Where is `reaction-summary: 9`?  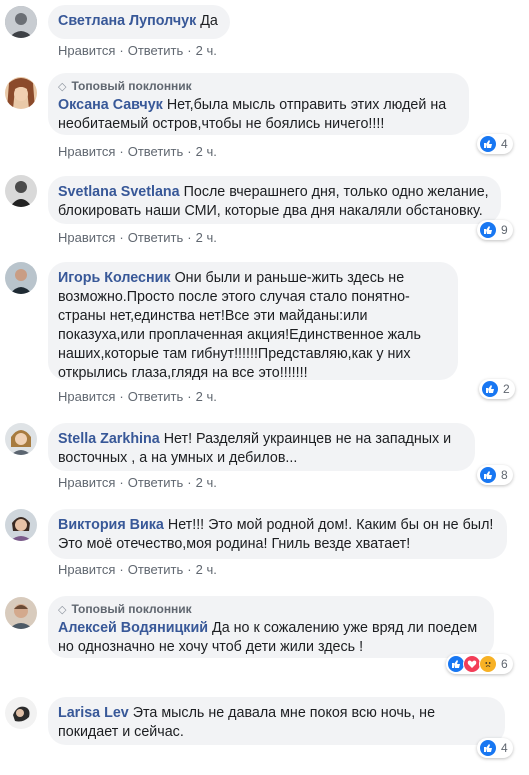 reaction-summary: 9 is located at coordinates (495, 230).